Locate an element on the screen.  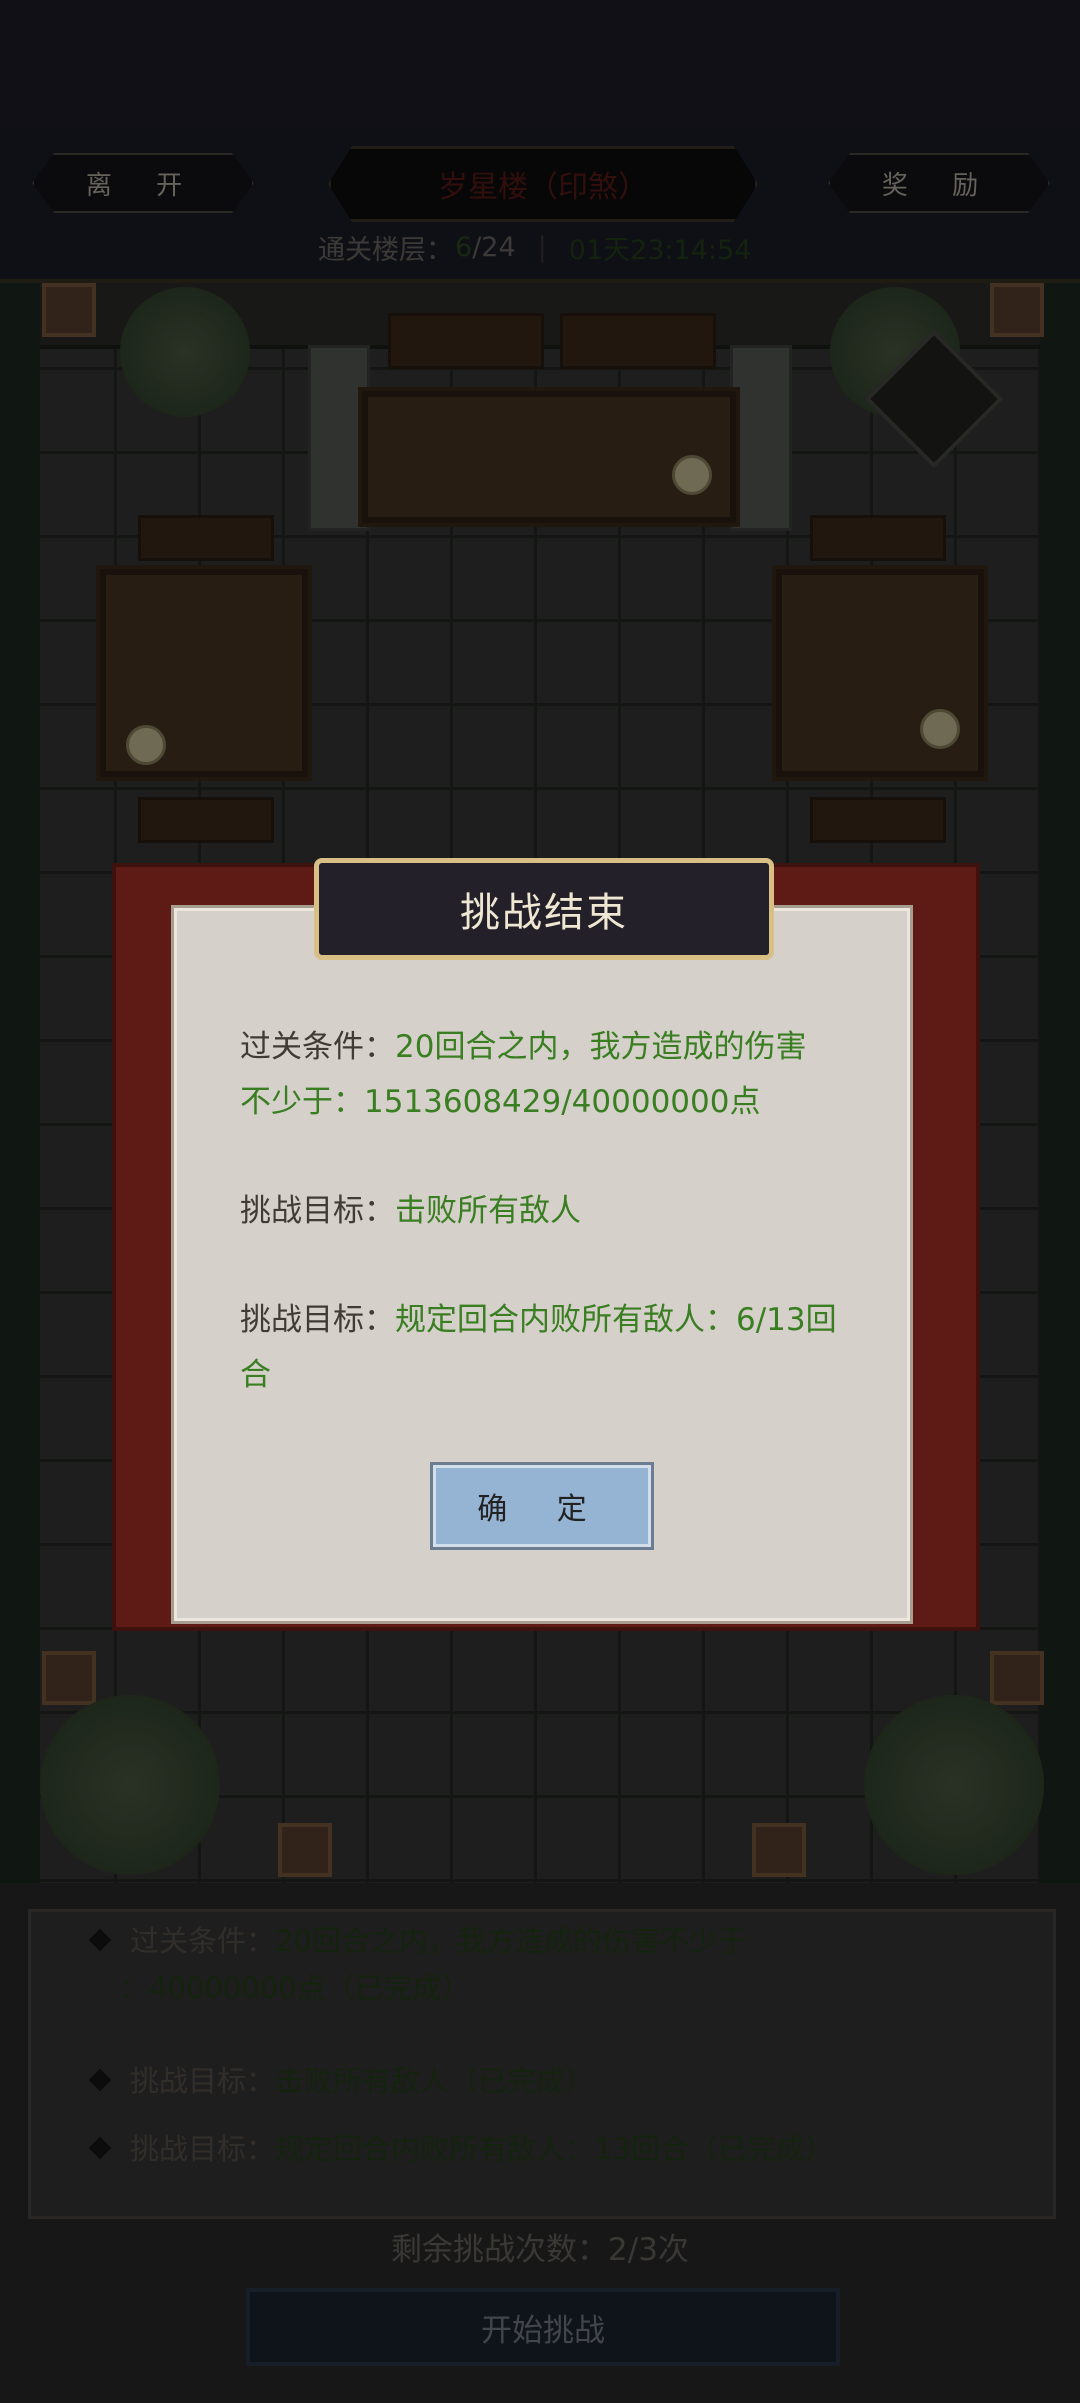
dialog-condition-label: 过关条件： is located at coordinates (317, 1047).